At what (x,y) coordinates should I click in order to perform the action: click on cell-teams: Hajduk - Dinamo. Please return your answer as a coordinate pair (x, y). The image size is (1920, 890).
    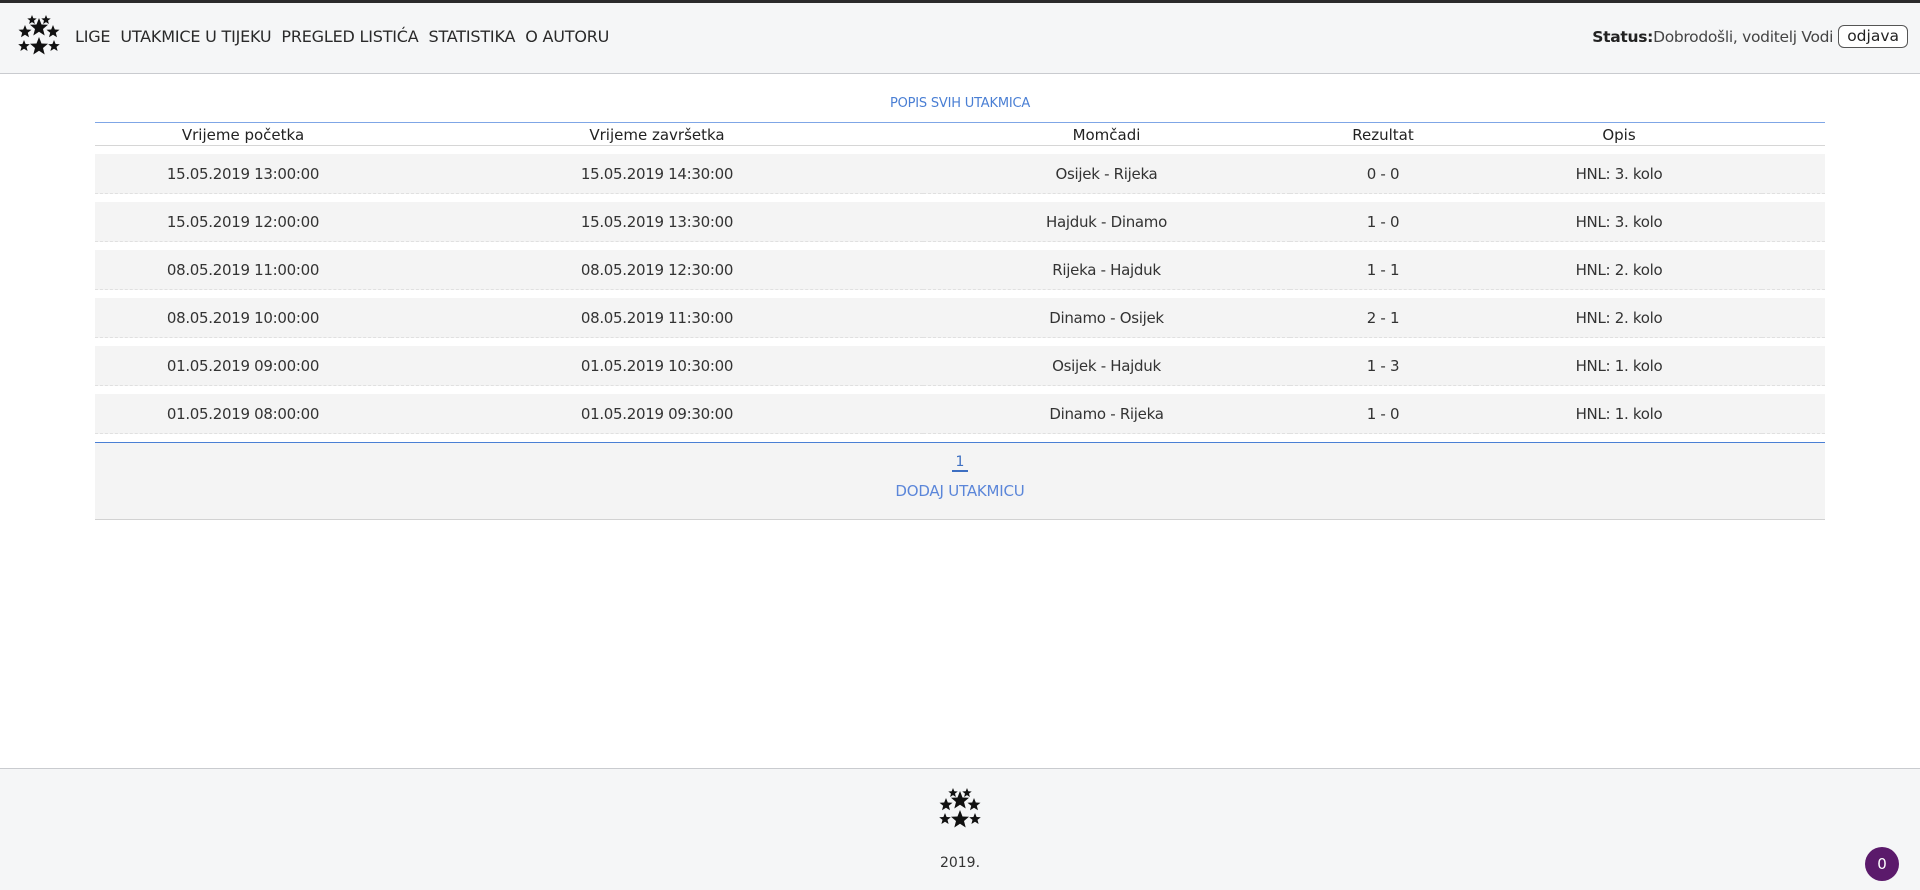
    Looking at the image, I should click on (1106, 222).